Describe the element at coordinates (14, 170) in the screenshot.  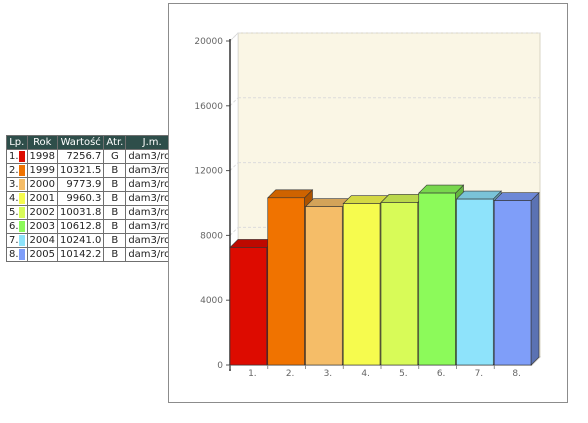
I see `row-number: 2.` at that location.